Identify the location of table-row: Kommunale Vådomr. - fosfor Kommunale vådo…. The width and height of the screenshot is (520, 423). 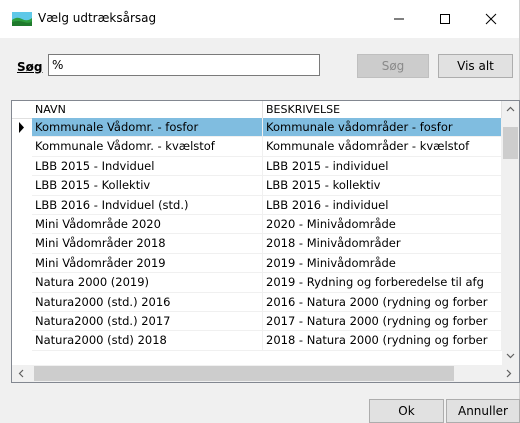
(257, 128).